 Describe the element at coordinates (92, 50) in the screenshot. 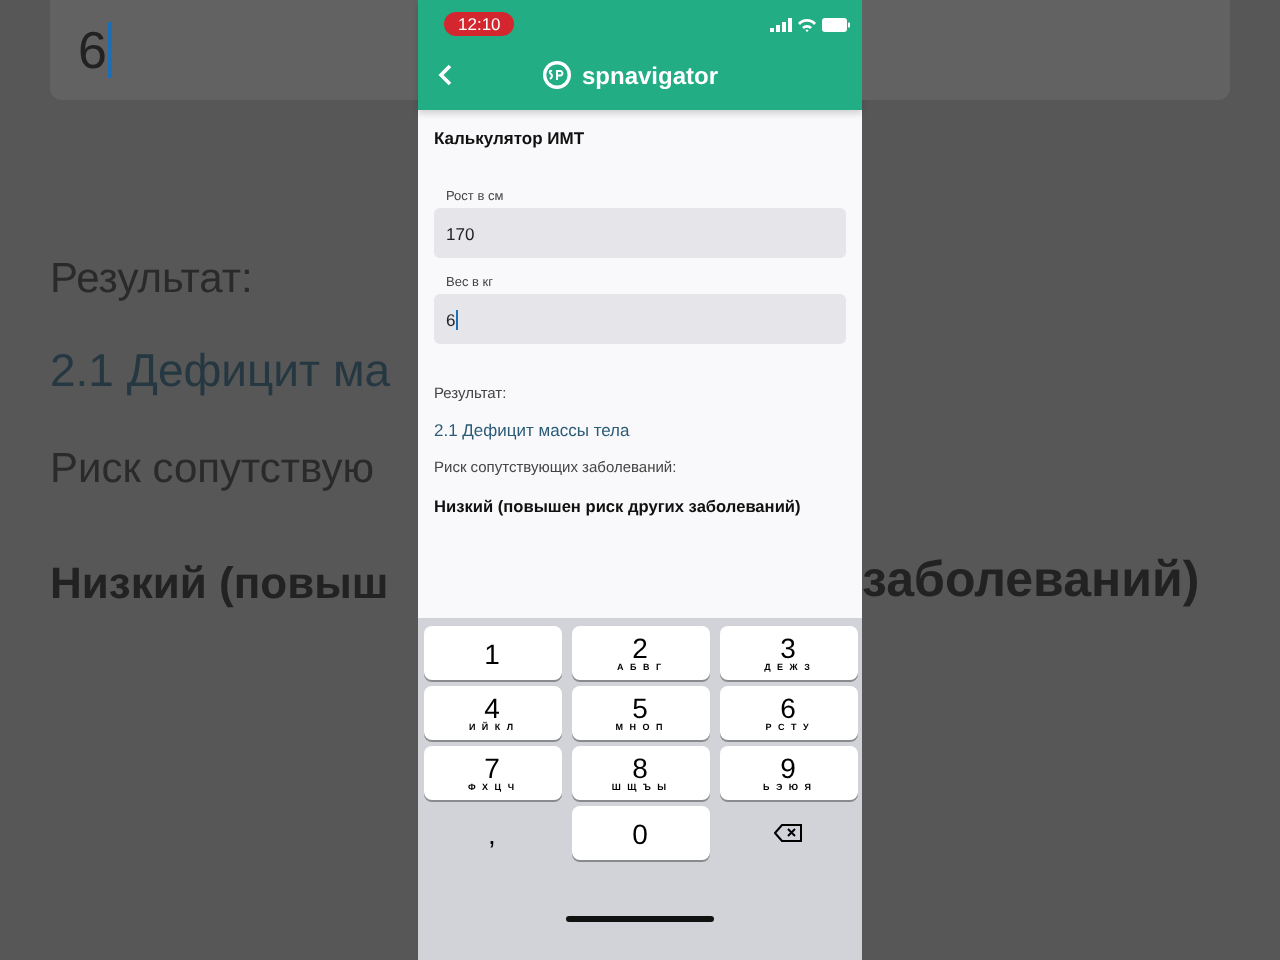

I see `field-value: 6` at that location.